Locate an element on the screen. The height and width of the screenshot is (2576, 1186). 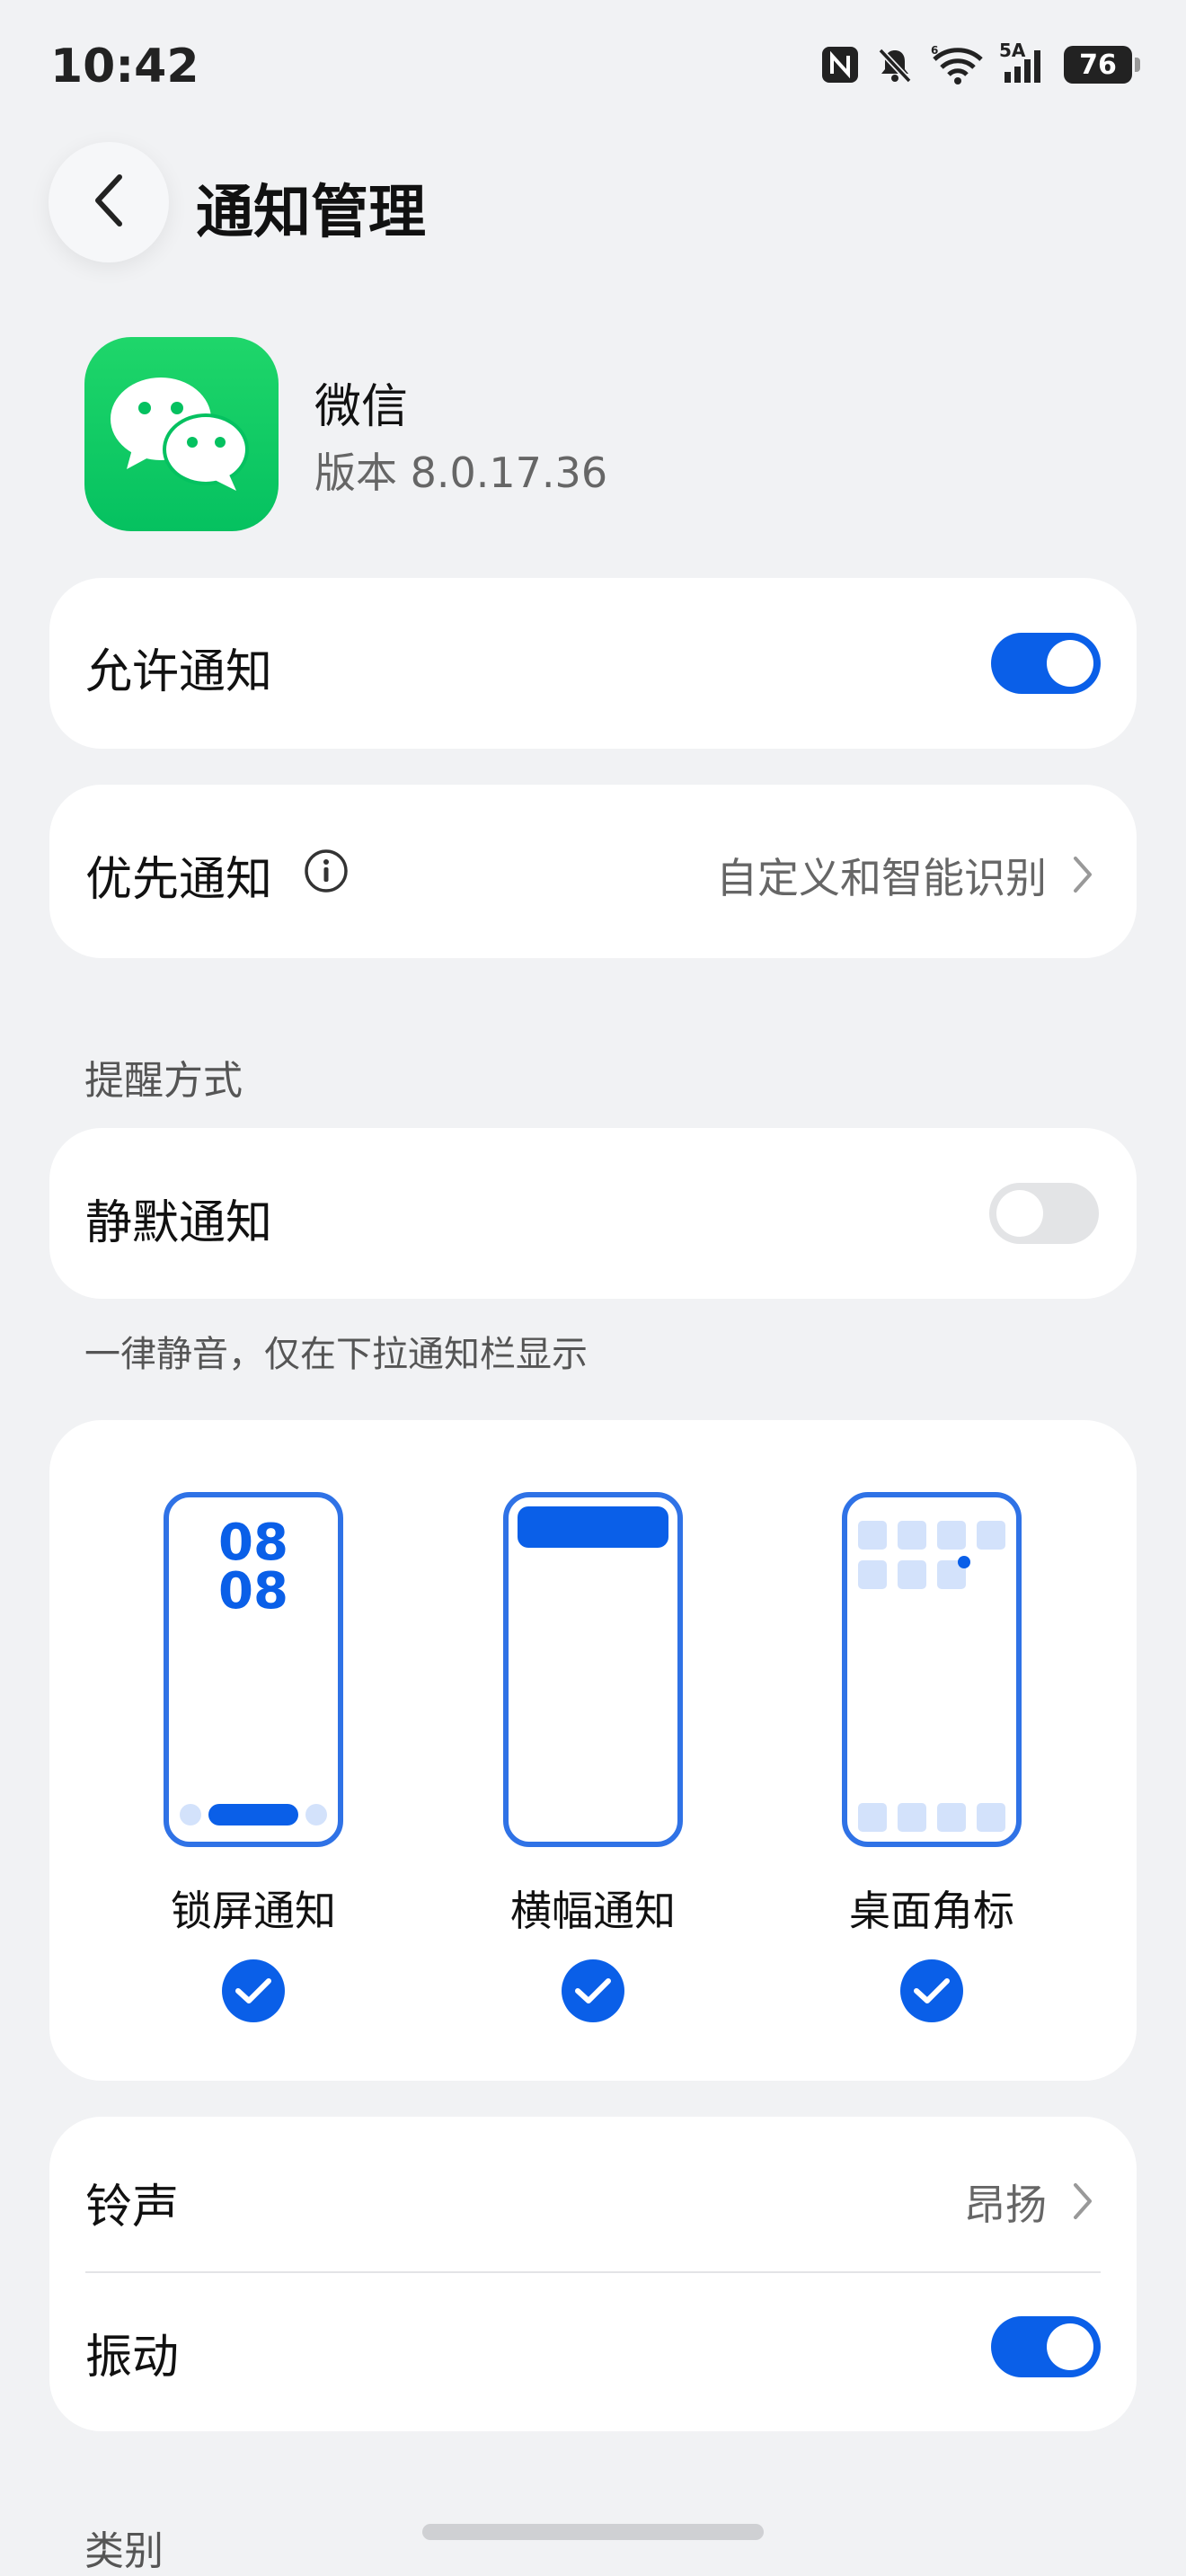
lock-screen-clock-hours: 08 is located at coordinates (253, 1543).